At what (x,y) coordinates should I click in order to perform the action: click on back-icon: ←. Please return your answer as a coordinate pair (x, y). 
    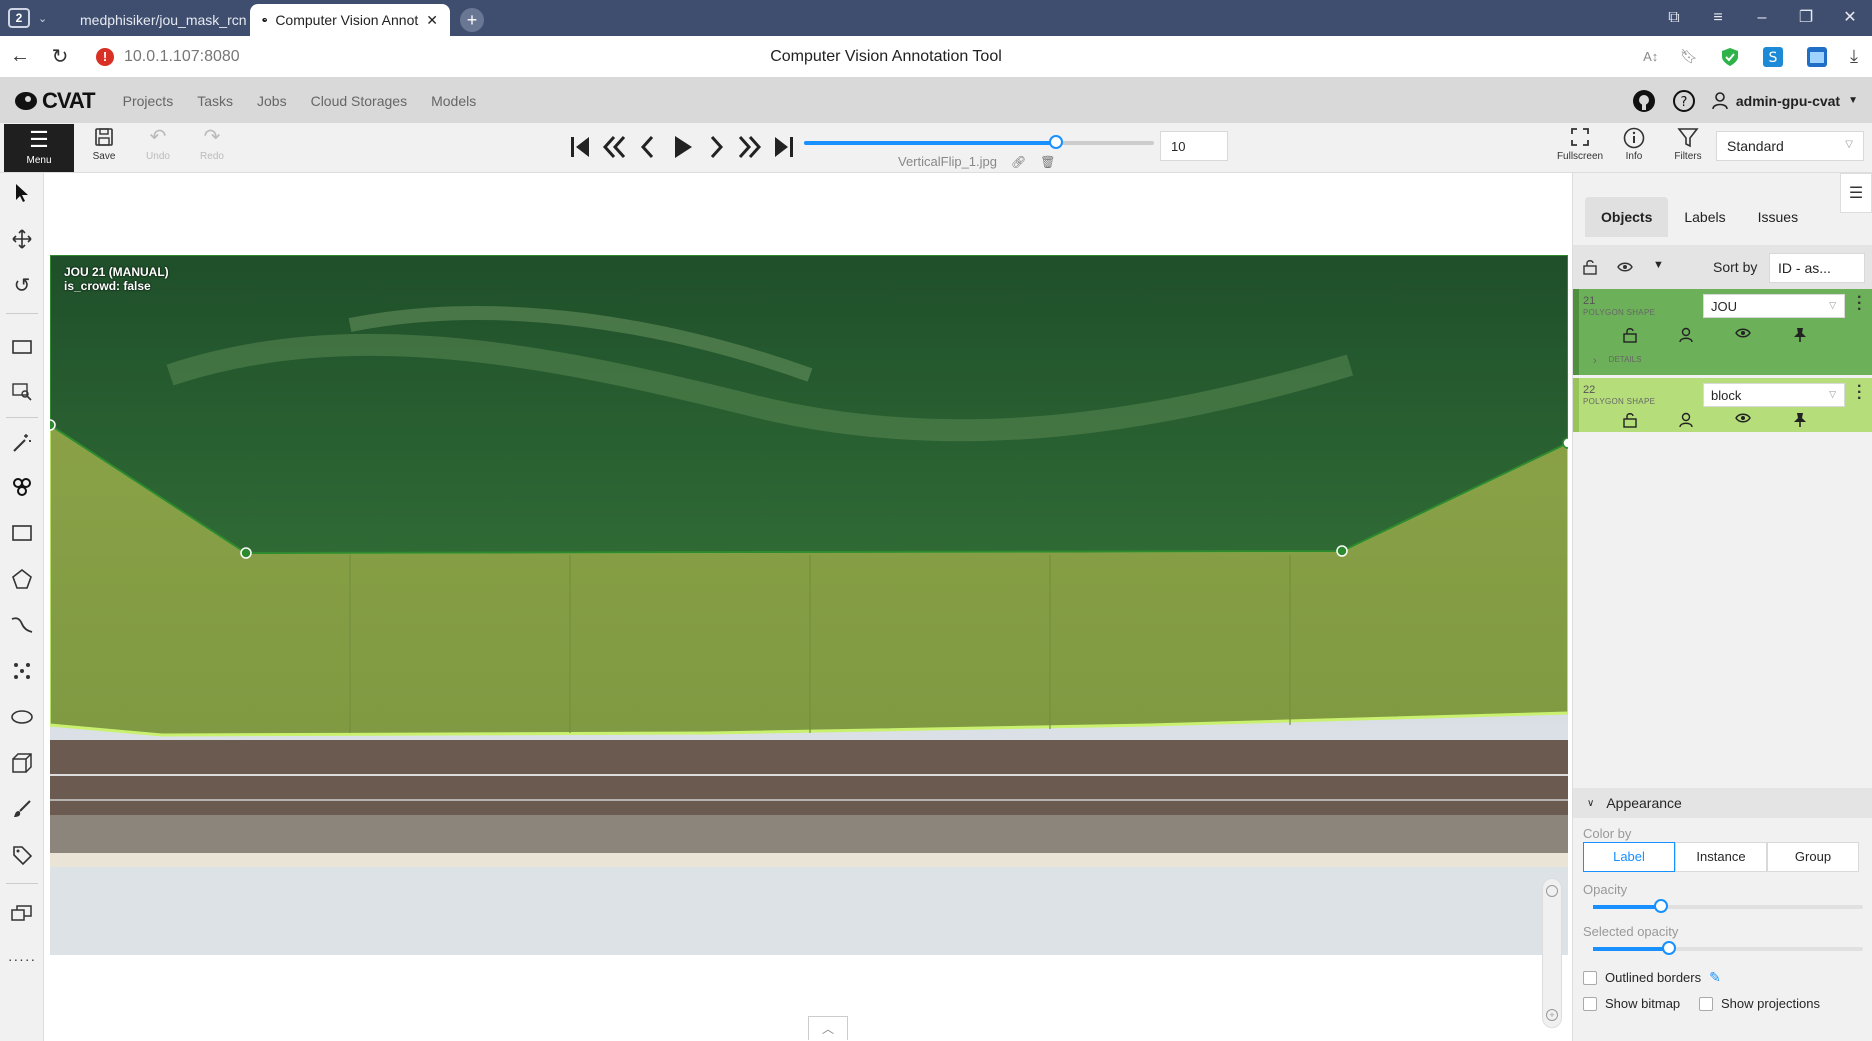
    Looking at the image, I should click on (20, 56).